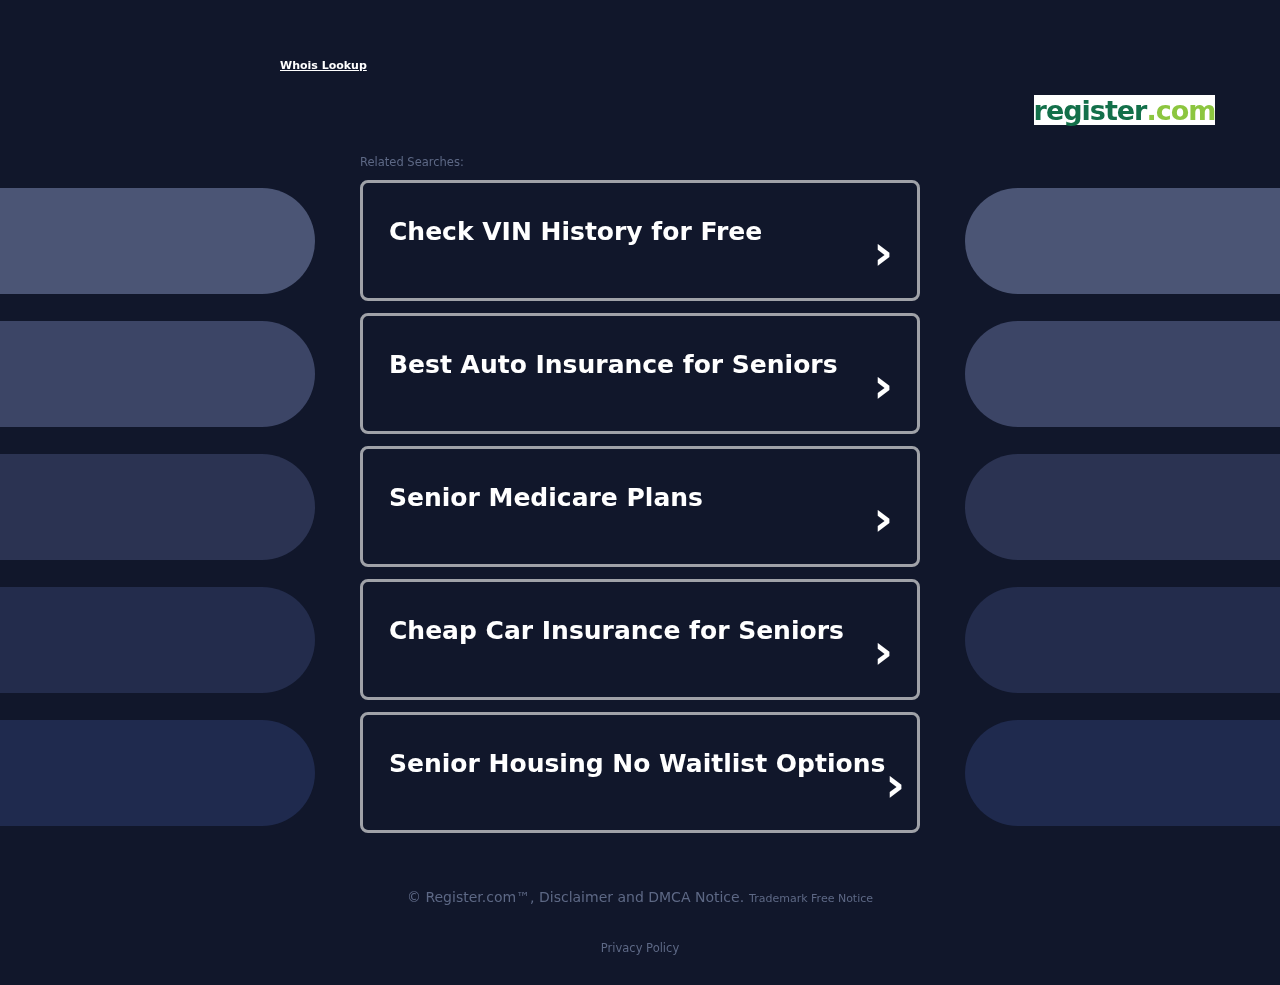  What do you see at coordinates (1124, 110) in the screenshot?
I see `register-logo: register.com` at bounding box center [1124, 110].